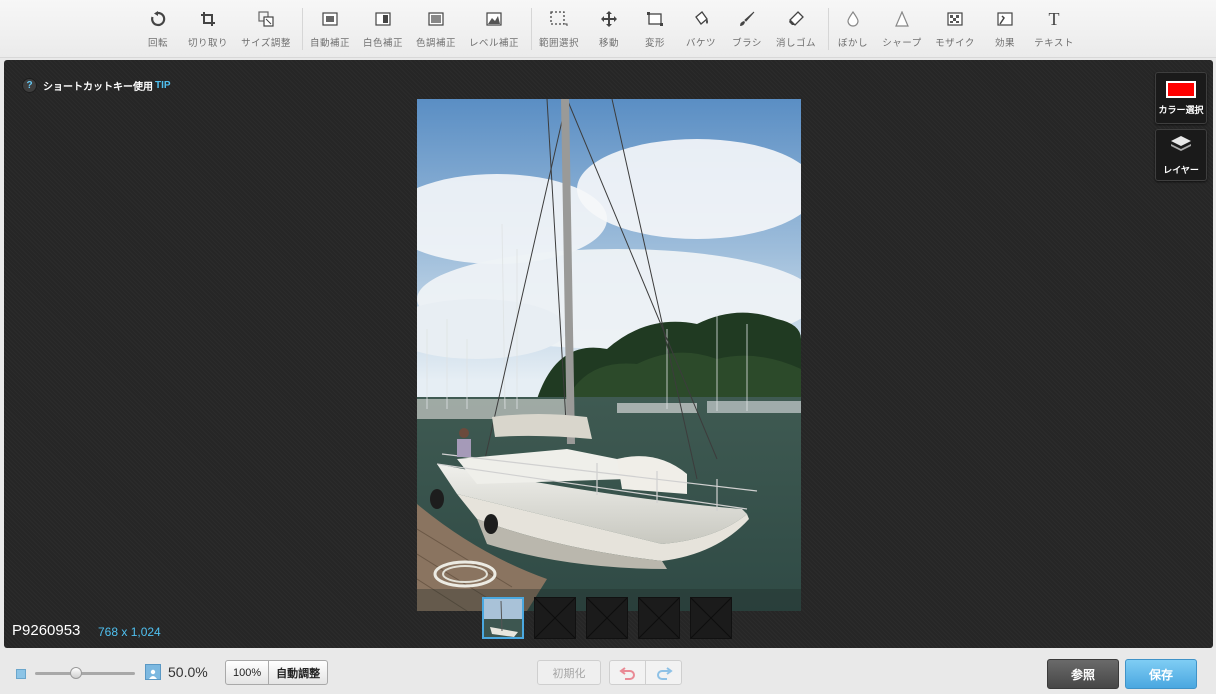  Describe the element at coordinates (747, 43) in the screenshot. I see `brush-label: ブラシ` at that location.